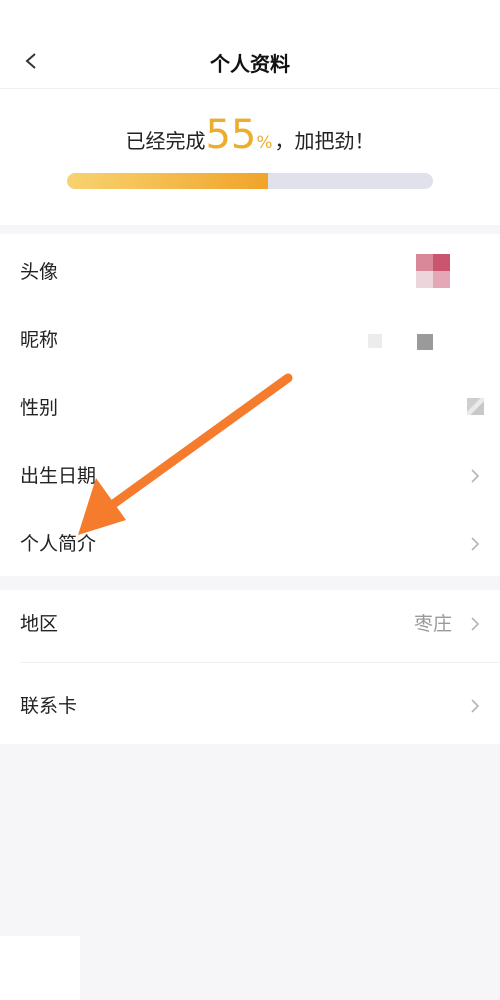  I want to click on gender-value-blur, so click(475, 406).